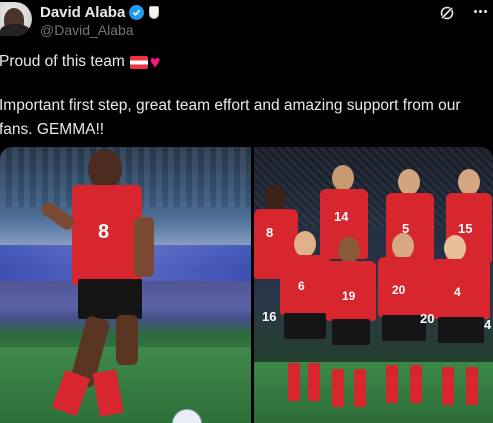 The width and height of the screenshot is (493, 423). I want to click on grok-icon, so click(447, 13).